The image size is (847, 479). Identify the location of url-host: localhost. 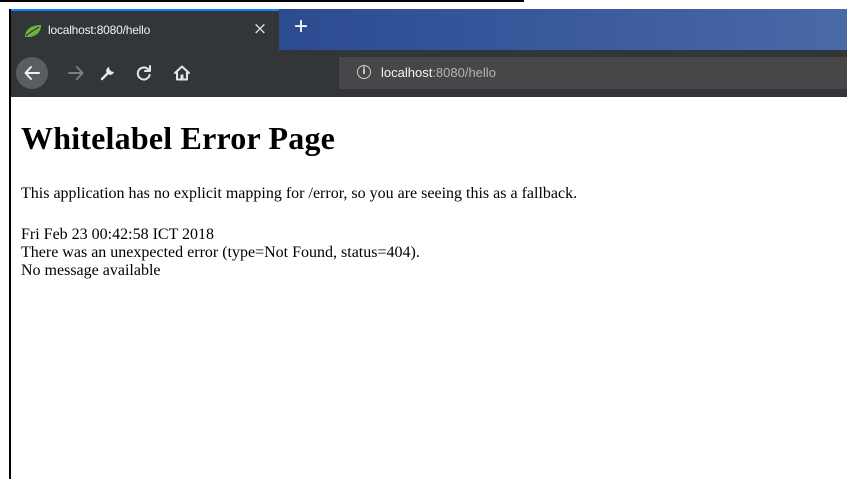
(407, 72).